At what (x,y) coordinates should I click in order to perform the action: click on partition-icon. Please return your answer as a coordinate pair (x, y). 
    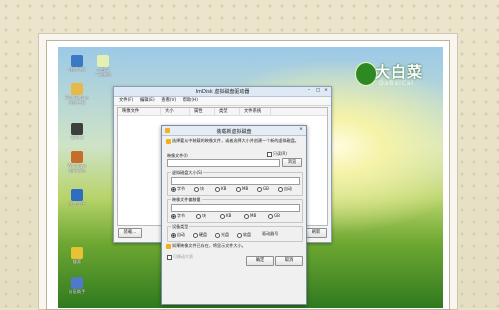
    Looking at the image, I should click on (77, 283).